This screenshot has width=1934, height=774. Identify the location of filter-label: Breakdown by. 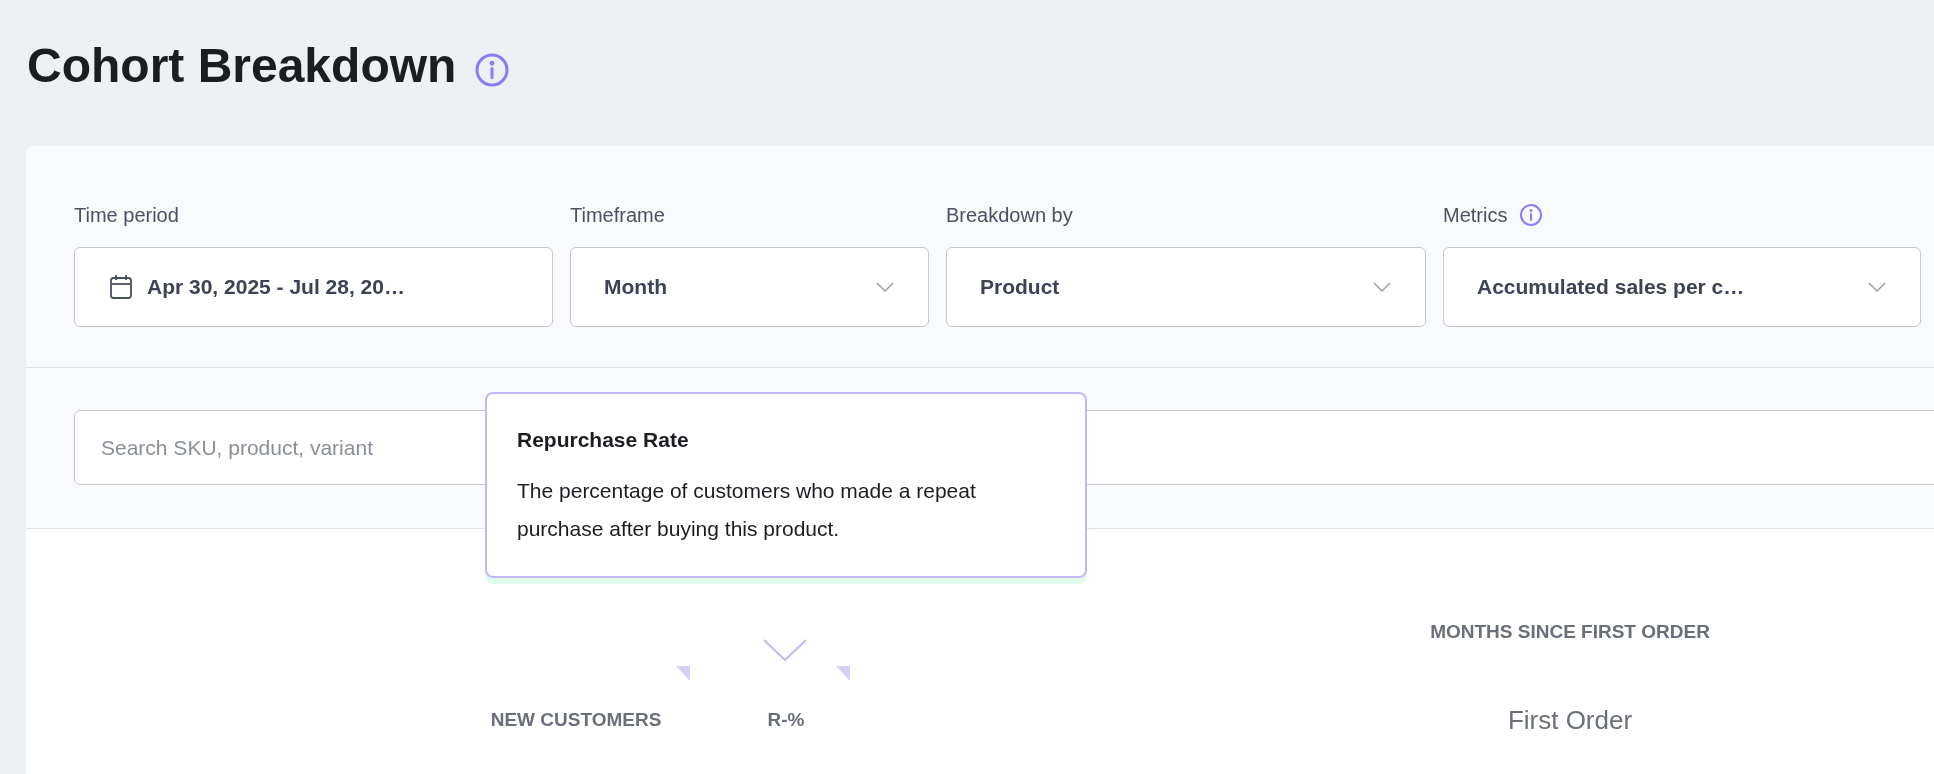
(1009, 215).